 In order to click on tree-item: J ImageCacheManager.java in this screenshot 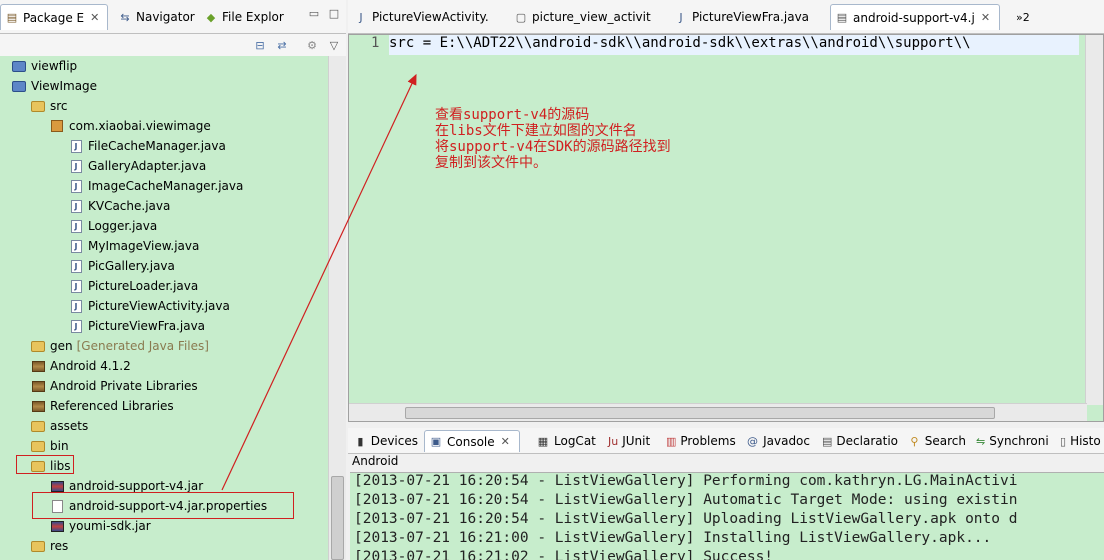, I will do `click(156, 186)`.